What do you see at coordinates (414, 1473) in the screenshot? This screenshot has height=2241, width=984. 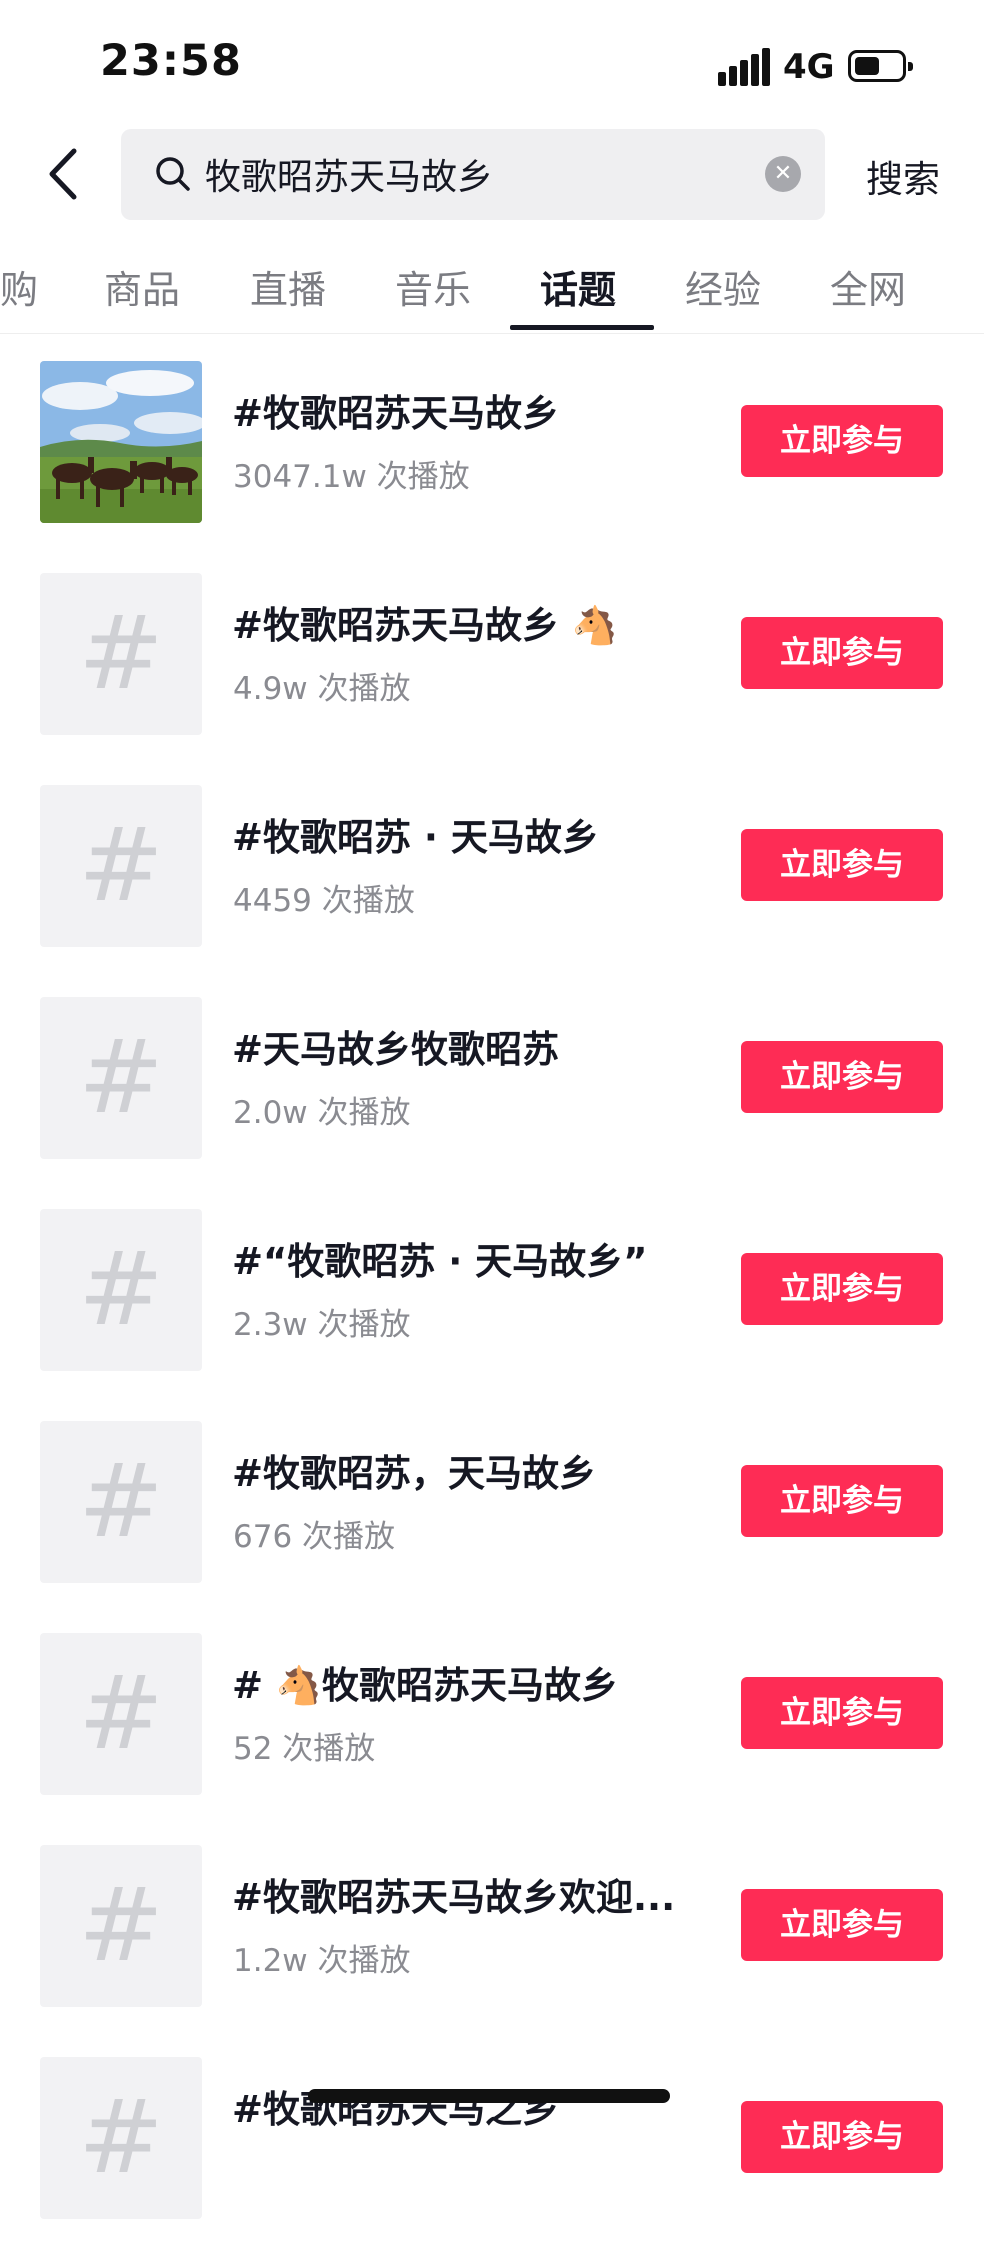 I see `topic-title: #牧歌昭苏，天马故乡` at bounding box center [414, 1473].